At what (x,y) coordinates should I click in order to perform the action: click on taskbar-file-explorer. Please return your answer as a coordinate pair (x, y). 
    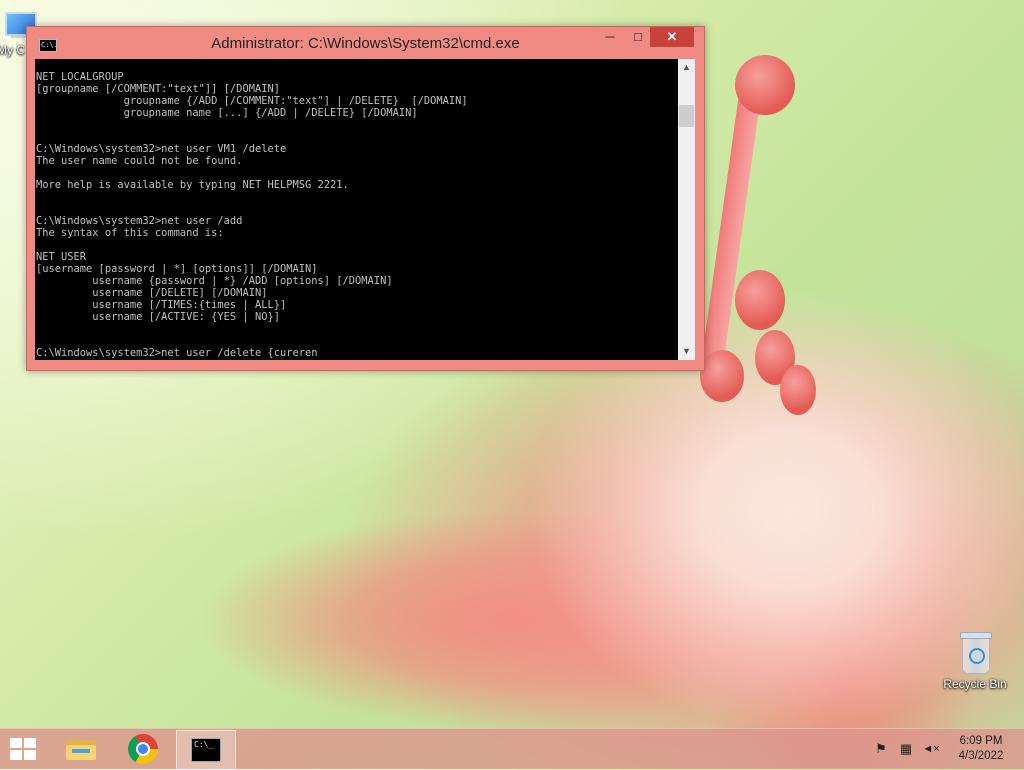
    Looking at the image, I should click on (81, 749).